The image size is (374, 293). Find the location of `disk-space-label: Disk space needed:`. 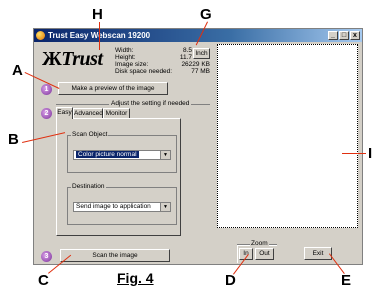

disk-space-label: Disk space needed: is located at coordinates (144, 71).